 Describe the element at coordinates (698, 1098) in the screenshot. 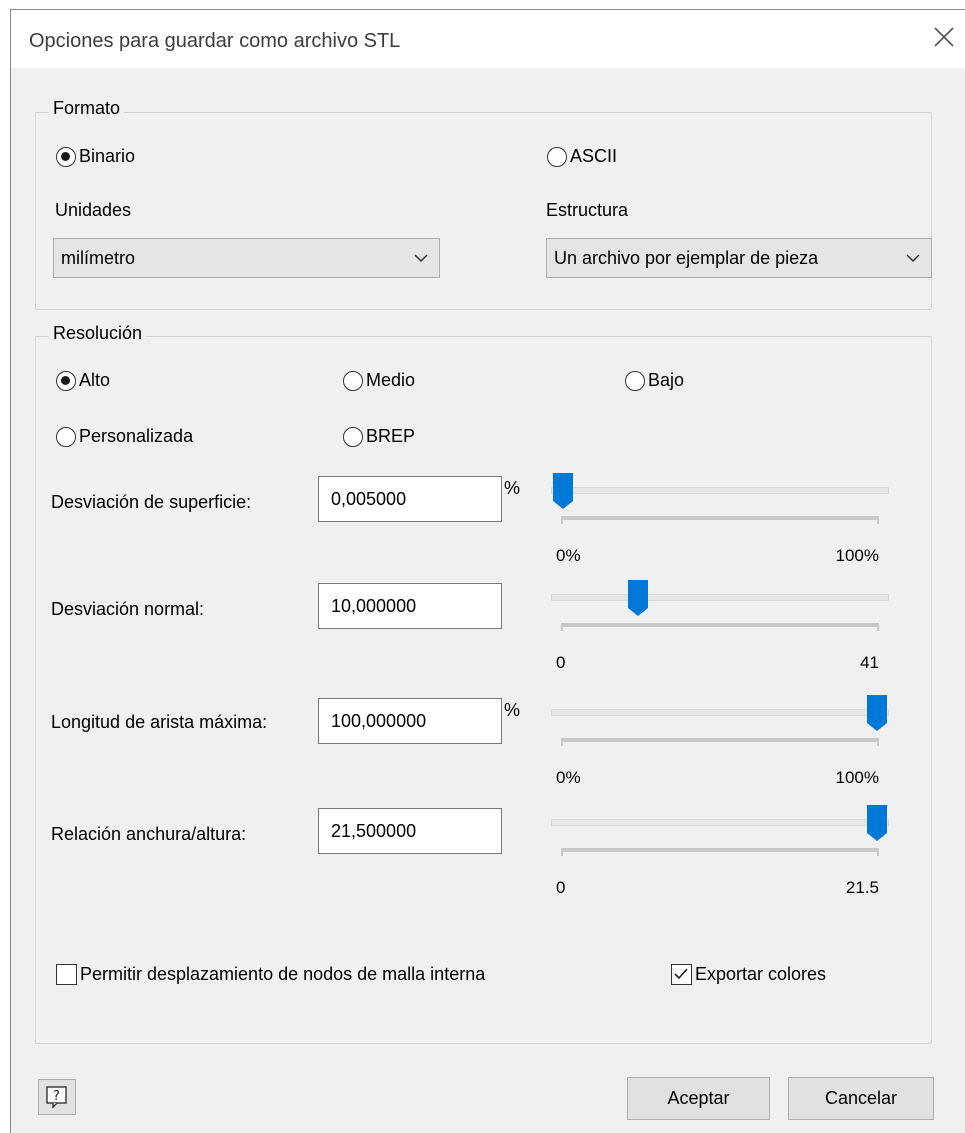

I see `aceptar-button: Aceptar` at that location.